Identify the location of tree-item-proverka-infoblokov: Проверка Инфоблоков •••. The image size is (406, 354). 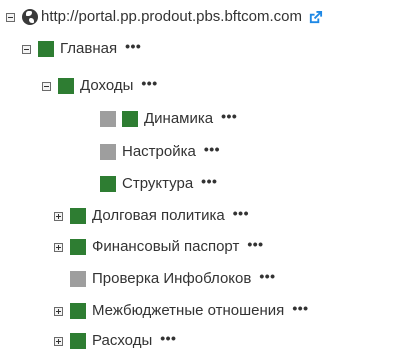
(173, 279).